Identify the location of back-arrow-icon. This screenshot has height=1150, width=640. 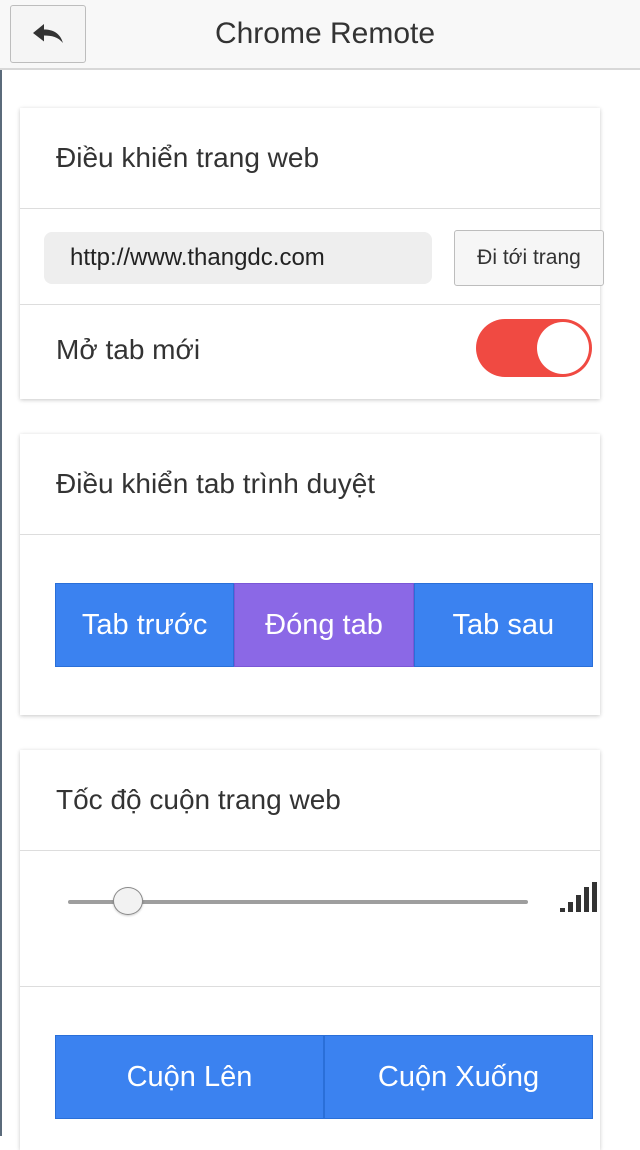
(48, 33).